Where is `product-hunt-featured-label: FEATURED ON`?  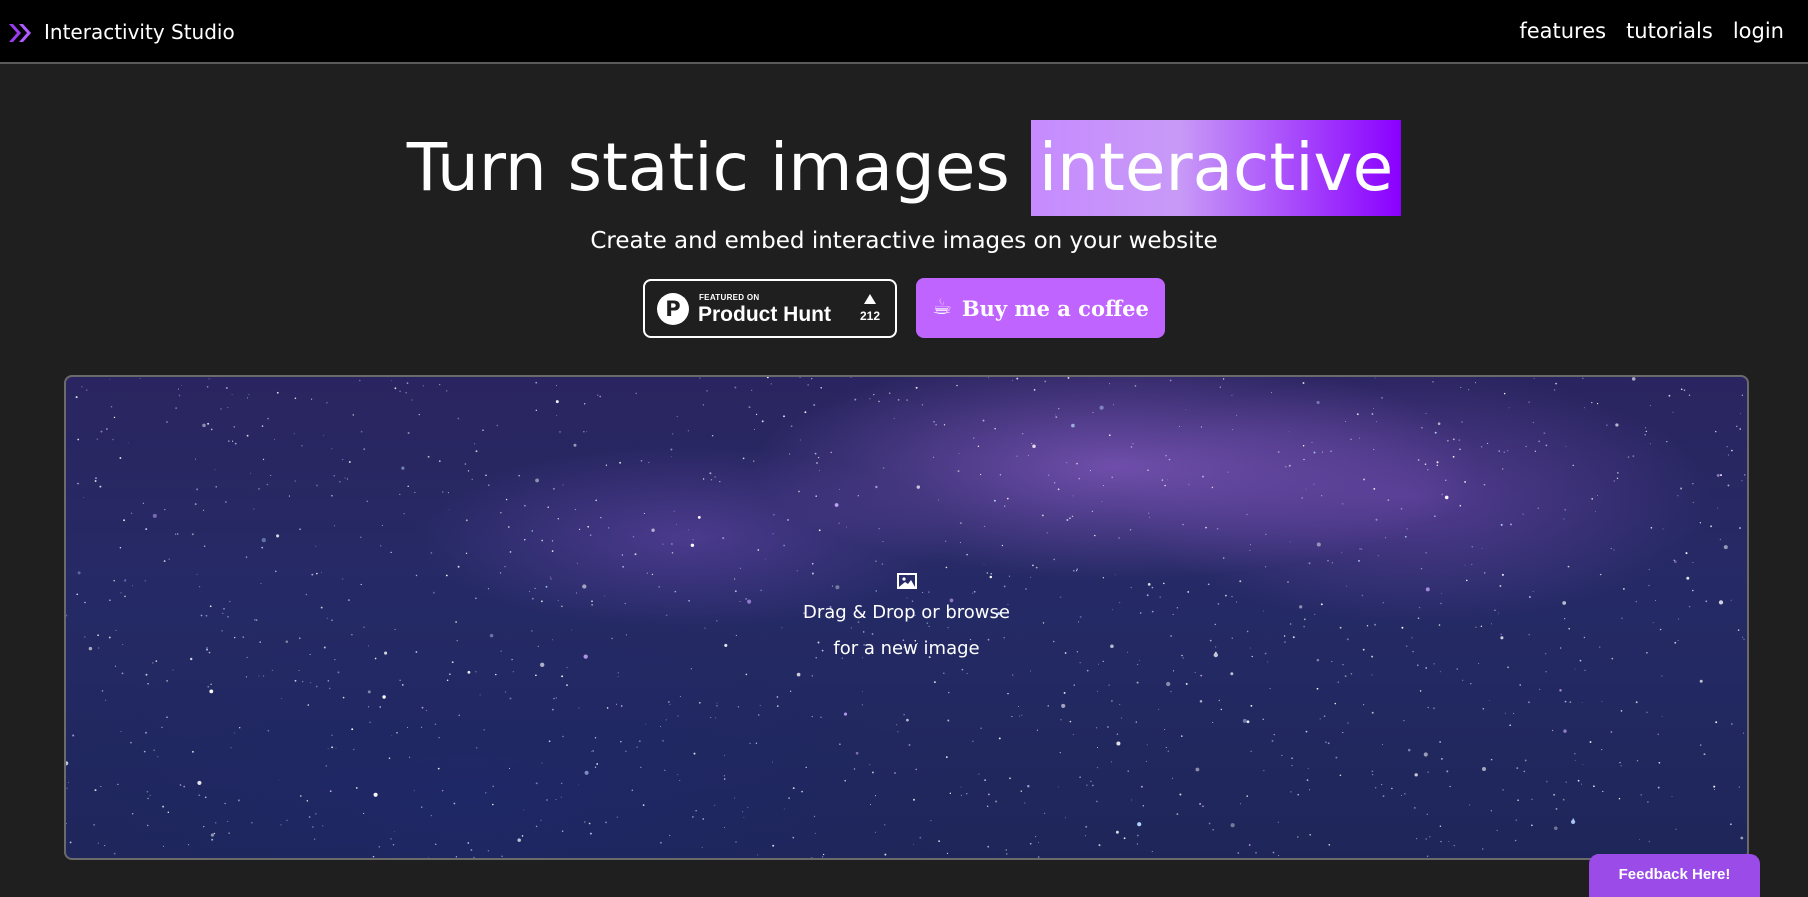 product-hunt-featured-label: FEATURED ON is located at coordinates (729, 297).